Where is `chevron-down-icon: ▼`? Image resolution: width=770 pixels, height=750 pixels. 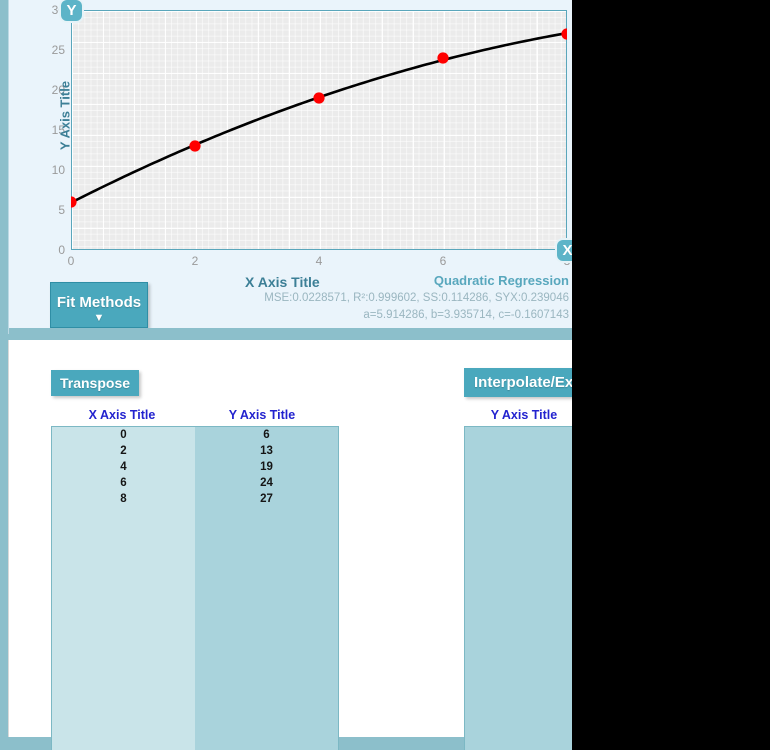 chevron-down-icon: ▼ is located at coordinates (99, 317).